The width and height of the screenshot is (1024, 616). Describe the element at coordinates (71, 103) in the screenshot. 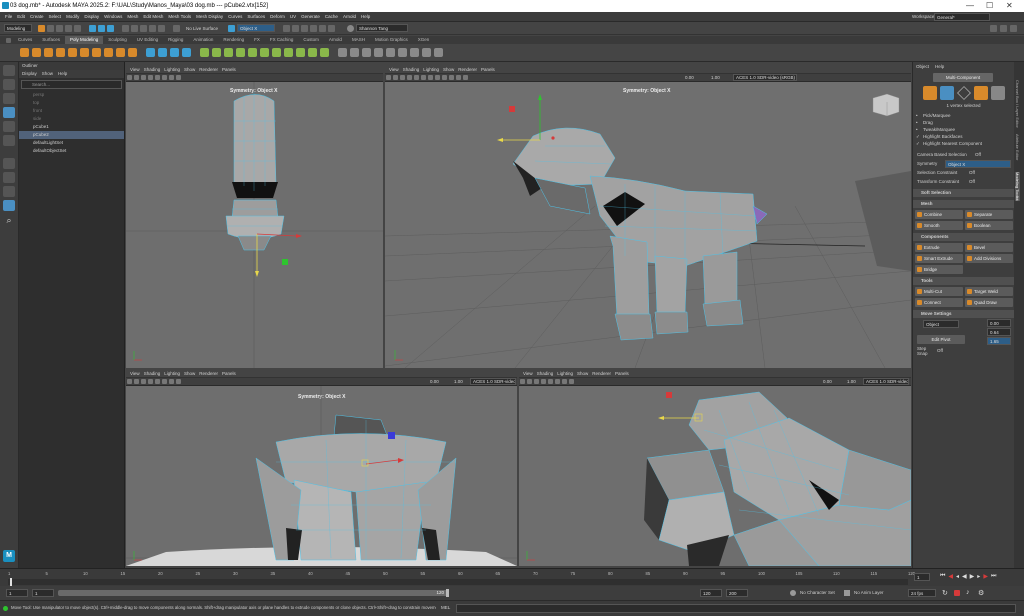

I see `outliner-item: top` at that location.